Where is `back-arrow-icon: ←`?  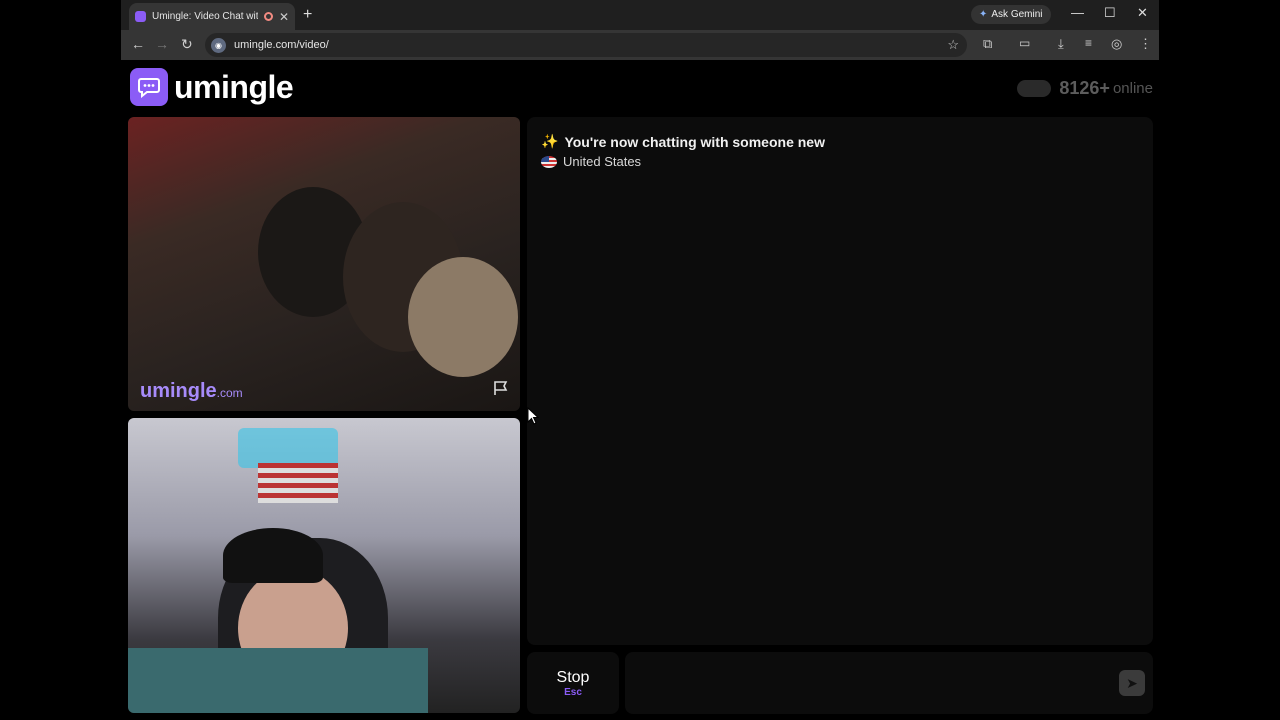 back-arrow-icon: ← is located at coordinates (138, 44).